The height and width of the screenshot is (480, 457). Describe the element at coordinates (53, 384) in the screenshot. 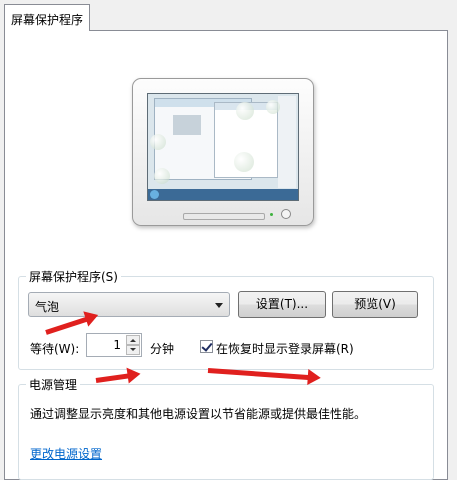

I see `power-group-title: 电源管理` at that location.